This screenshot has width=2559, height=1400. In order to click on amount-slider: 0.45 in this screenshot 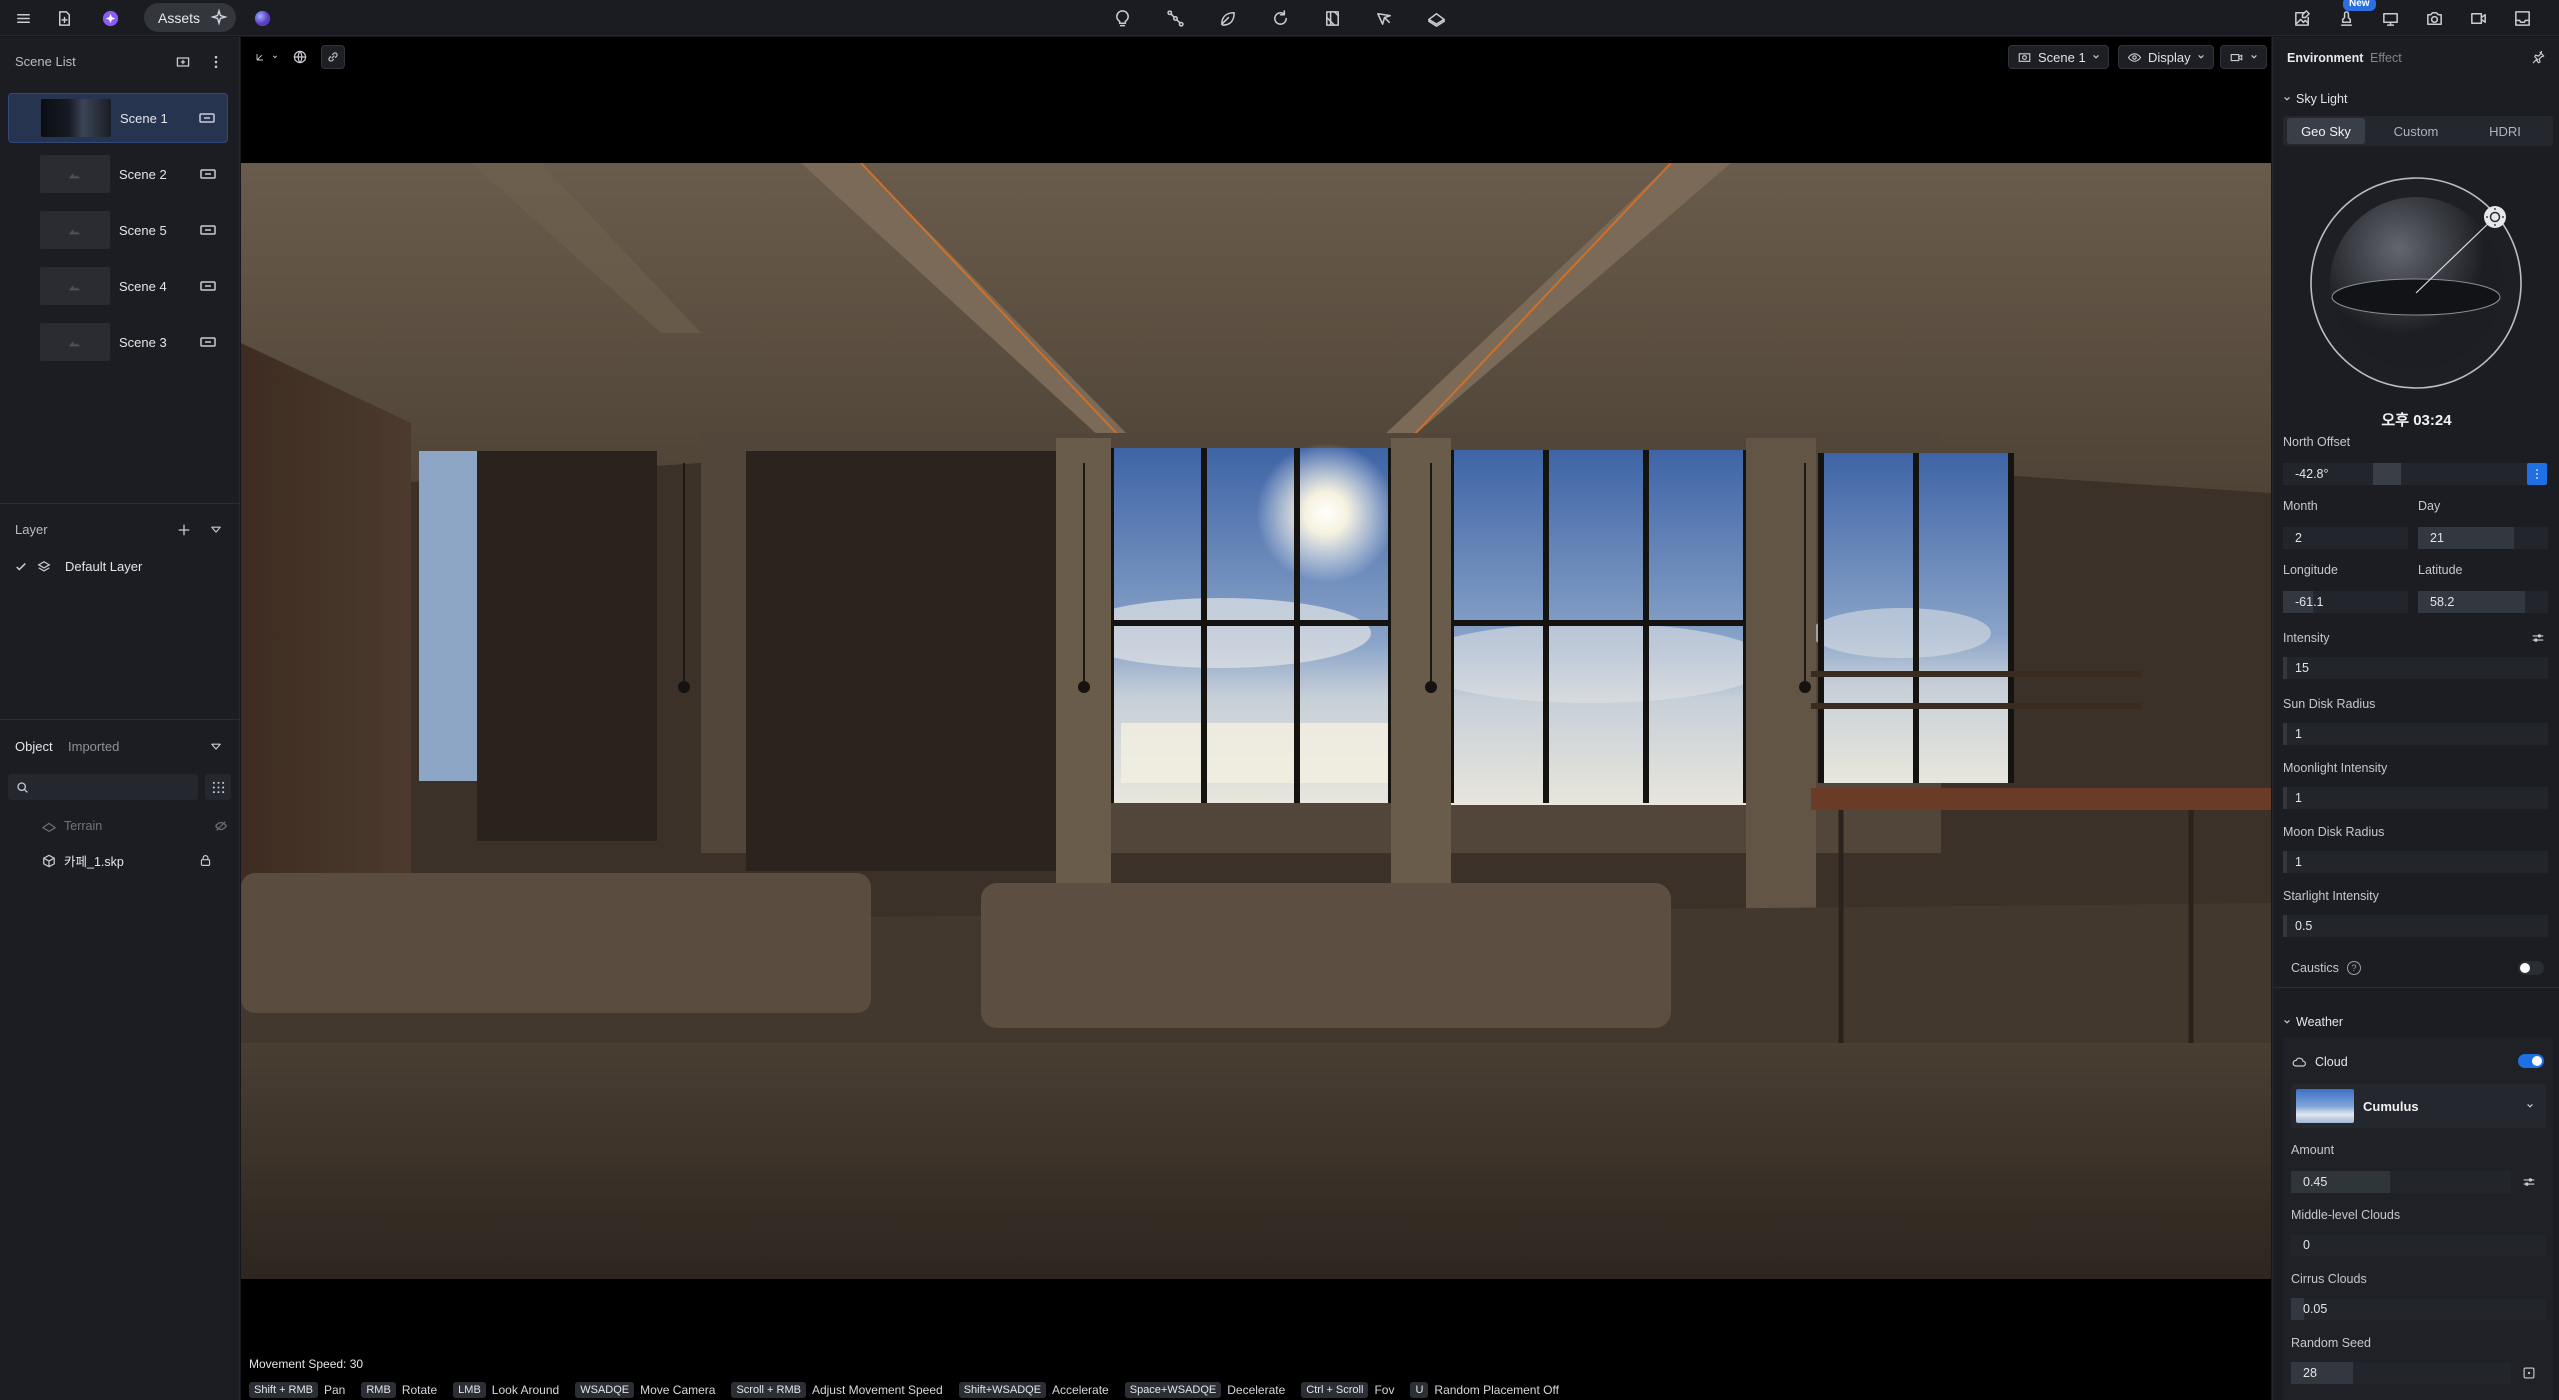, I will do `click(2401, 1182)`.